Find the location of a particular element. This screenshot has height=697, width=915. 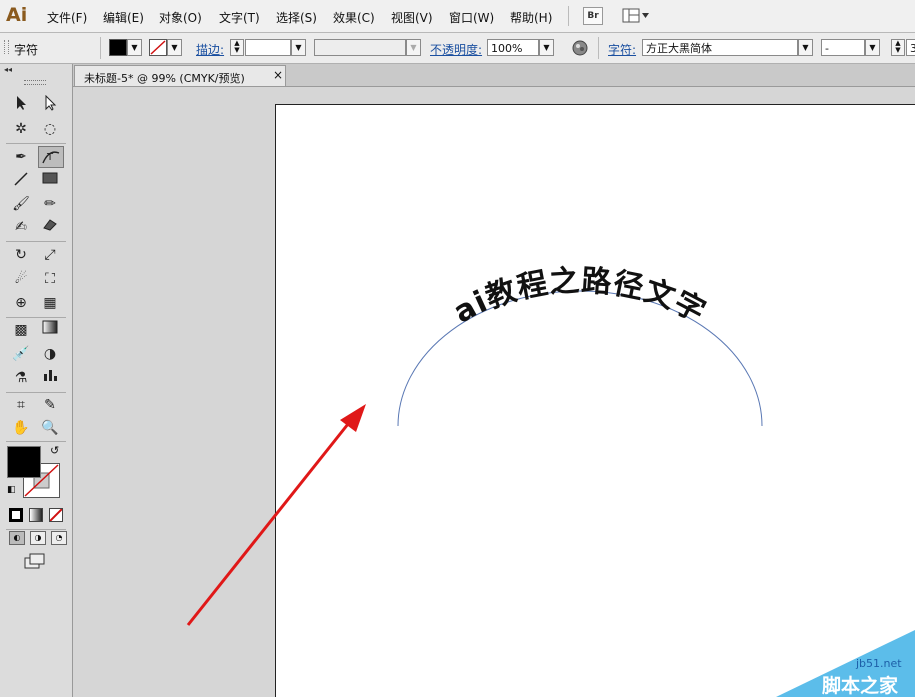

path-text: ai教程之路径文字 is located at coordinates (580, 297).